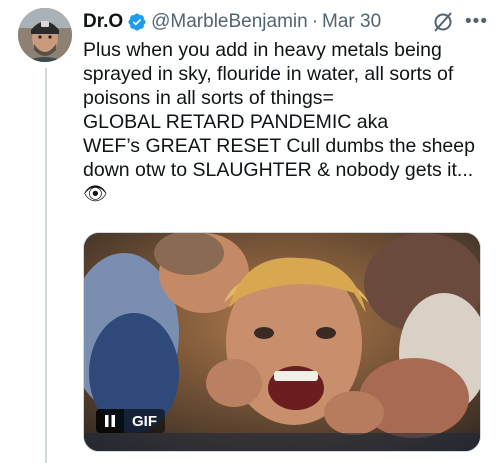 The width and height of the screenshot is (500, 463). Describe the element at coordinates (229, 22) in the screenshot. I see `author-handle: @MarbleBenjamin` at that location.